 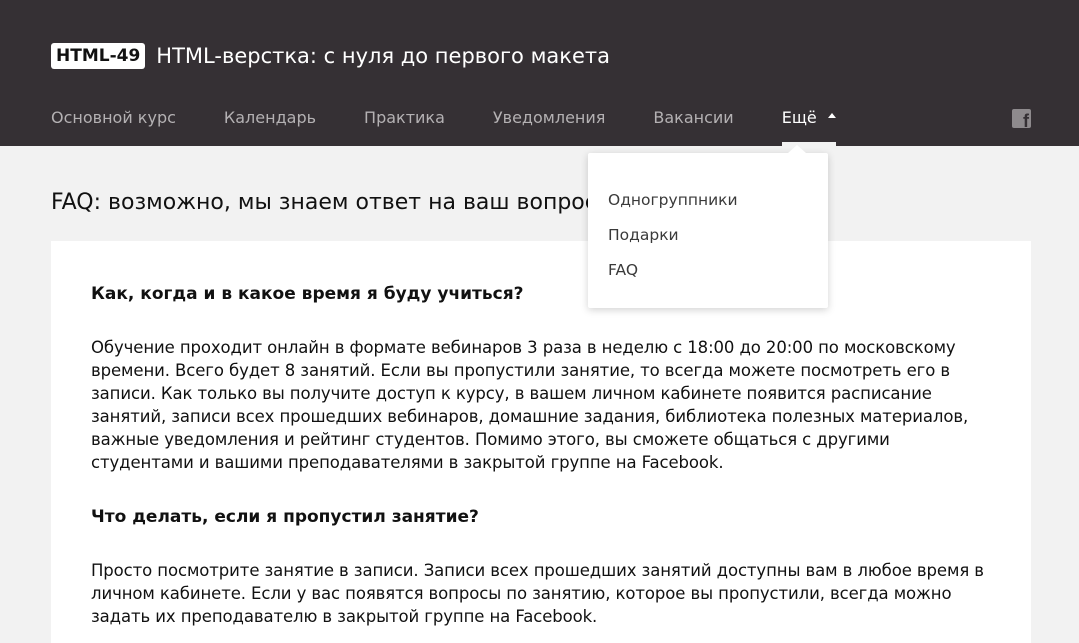 I want to click on nav-item-main-course: Основной курс, so click(x=113, y=117).